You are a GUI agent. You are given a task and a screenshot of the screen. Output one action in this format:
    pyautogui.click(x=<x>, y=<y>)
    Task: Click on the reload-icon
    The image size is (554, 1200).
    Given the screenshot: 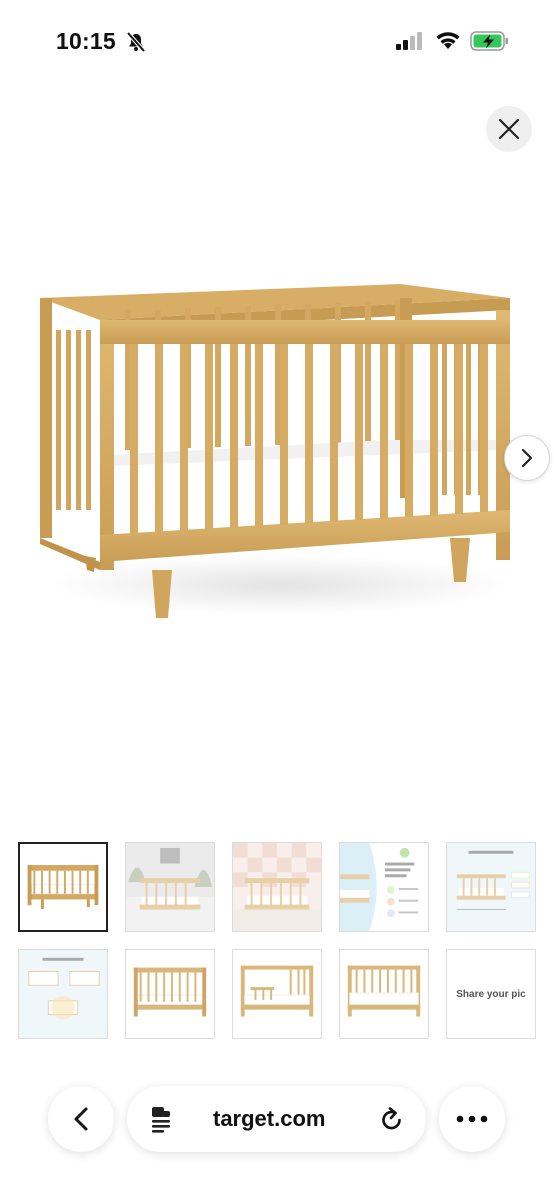 What is the action you would take?
    pyautogui.click(x=392, y=1119)
    